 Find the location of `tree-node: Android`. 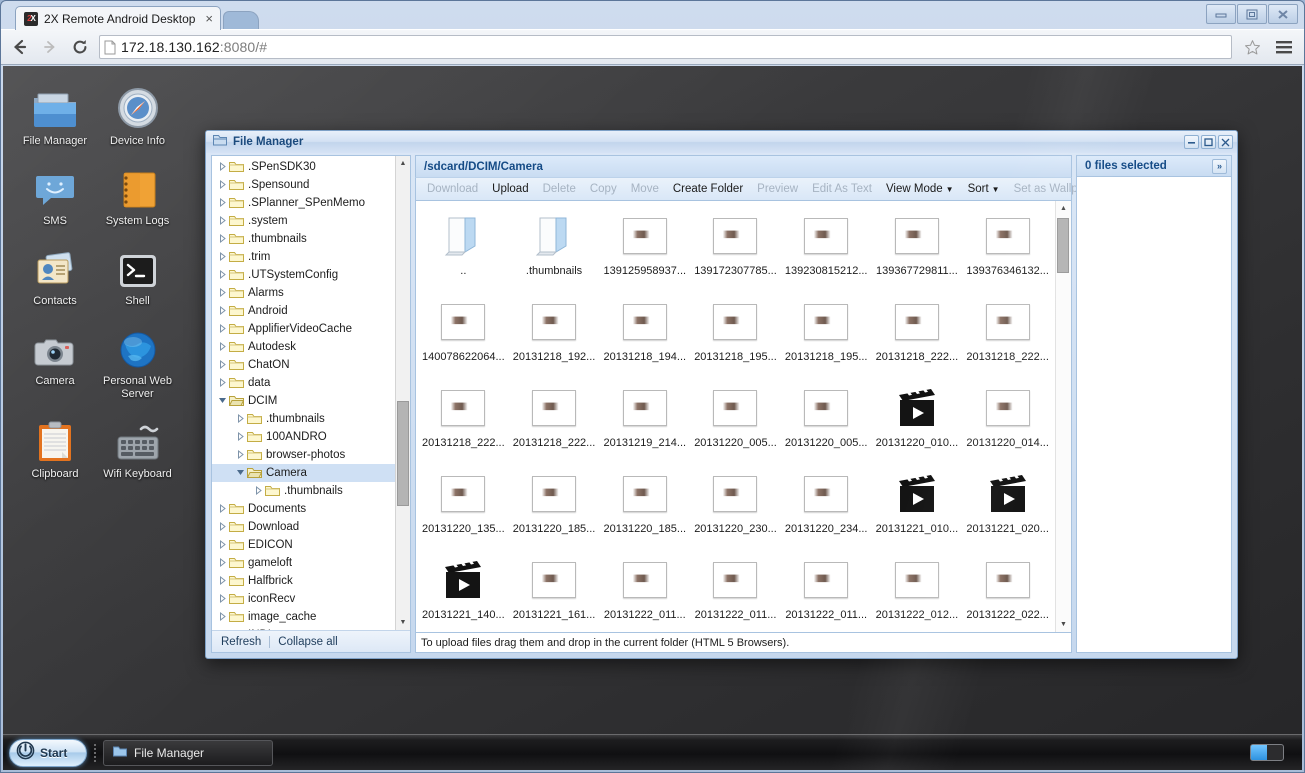

tree-node: Android is located at coordinates (311, 311).